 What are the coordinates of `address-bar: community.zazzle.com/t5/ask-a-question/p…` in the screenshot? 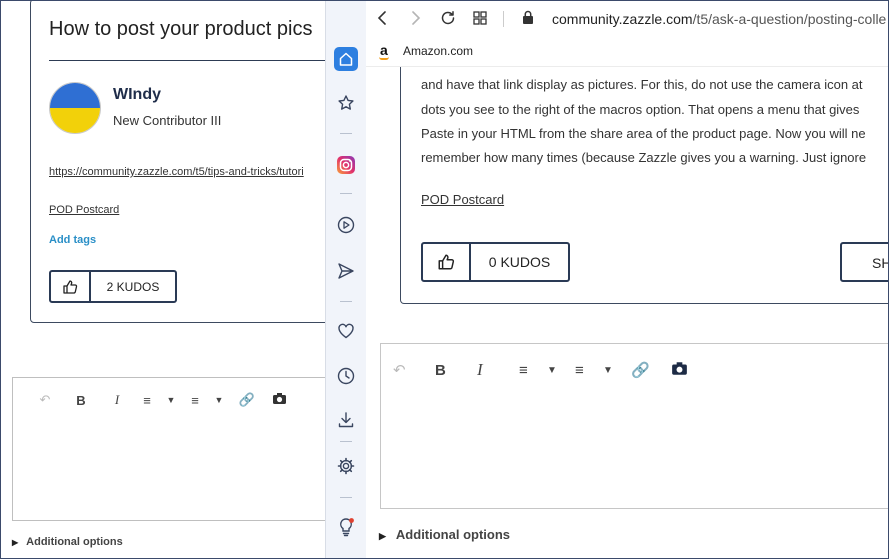 It's located at (719, 19).